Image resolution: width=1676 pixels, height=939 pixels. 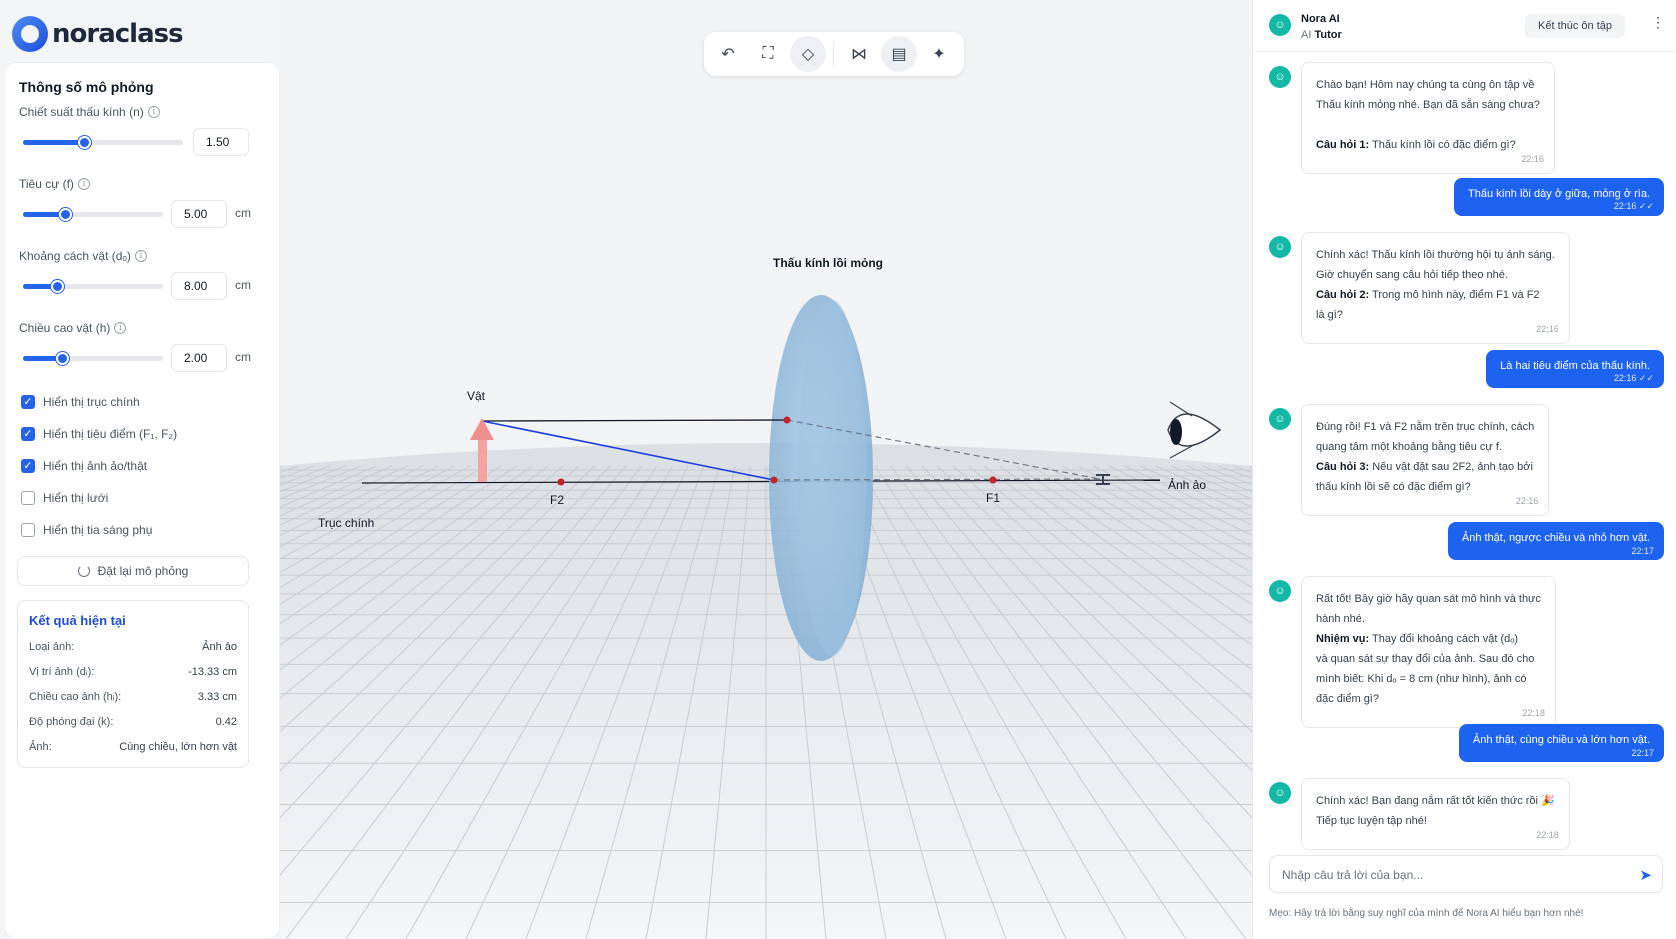 I want to click on message-line: thấu kính lồi sẽ có đặc điểm gì?, so click(x=1393, y=487).